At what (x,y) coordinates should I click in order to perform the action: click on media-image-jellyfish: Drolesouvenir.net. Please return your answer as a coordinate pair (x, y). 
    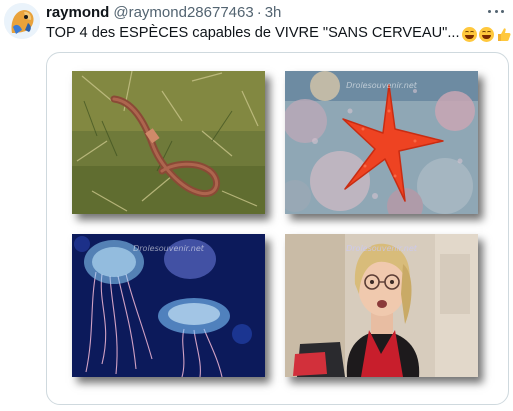
    Looking at the image, I should click on (168, 305).